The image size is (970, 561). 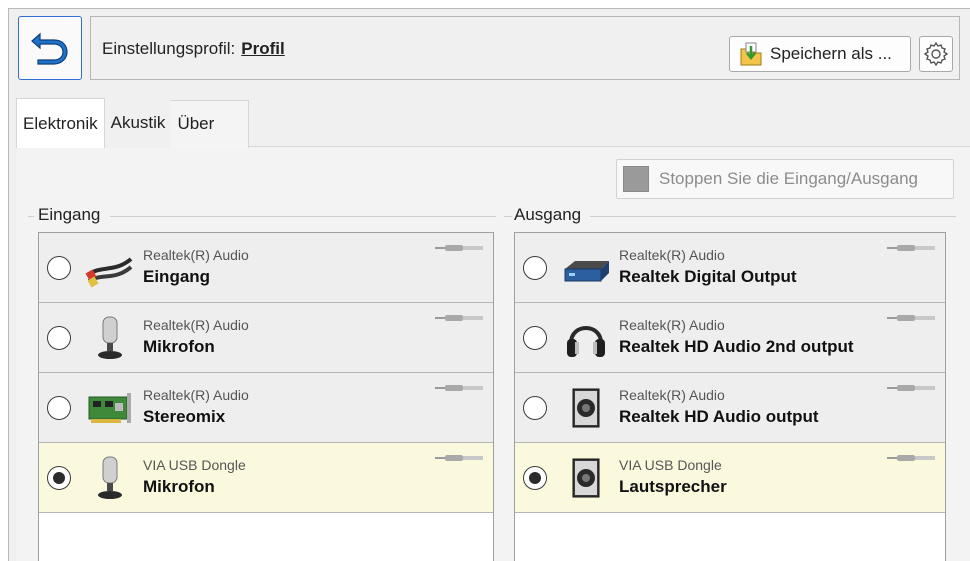 I want to click on profile-label-container: Einstellungsprofil: Profil, so click(x=193, y=49).